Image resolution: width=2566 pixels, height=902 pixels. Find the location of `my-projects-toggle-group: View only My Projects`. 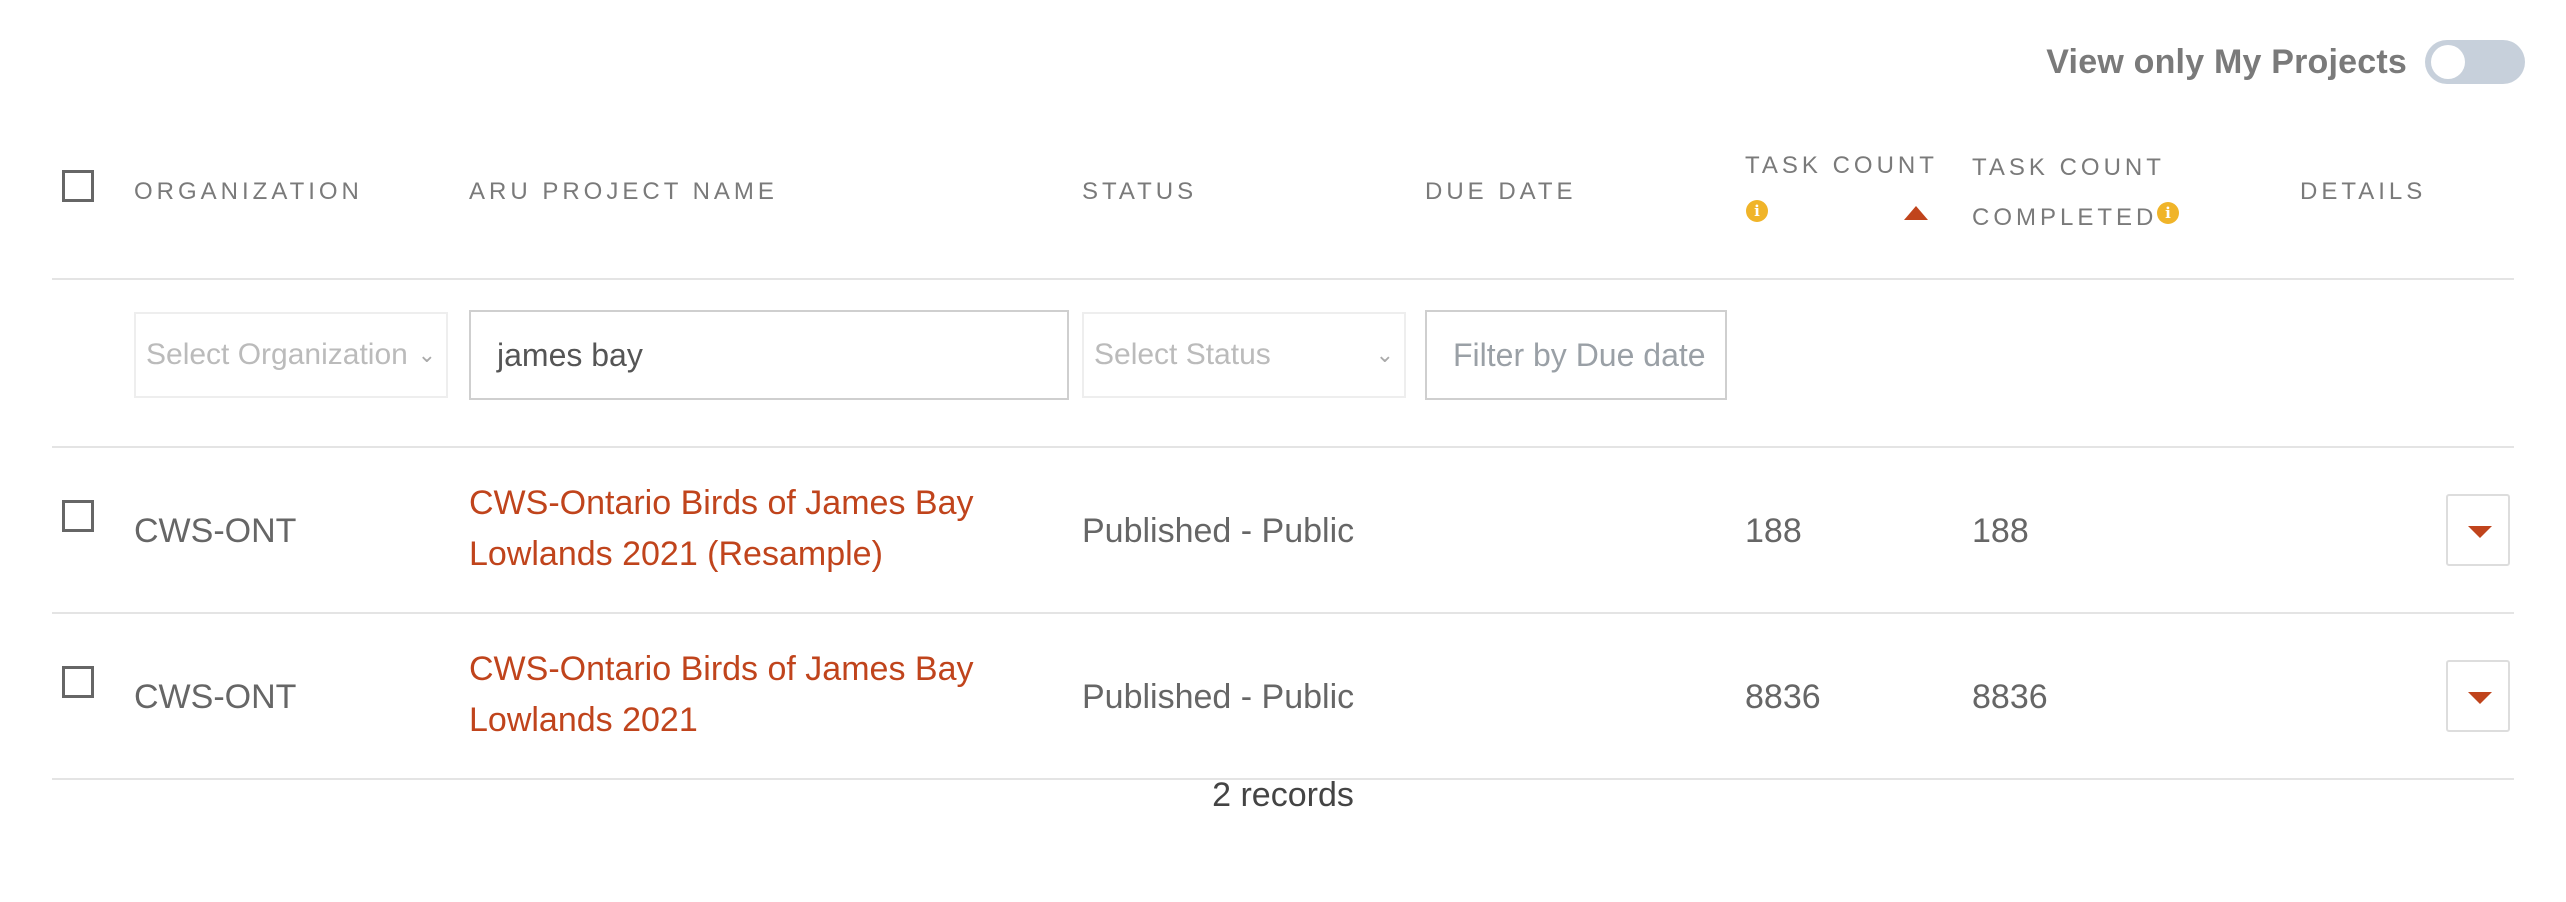

my-projects-toggle-group: View only My Projects is located at coordinates (2285, 62).